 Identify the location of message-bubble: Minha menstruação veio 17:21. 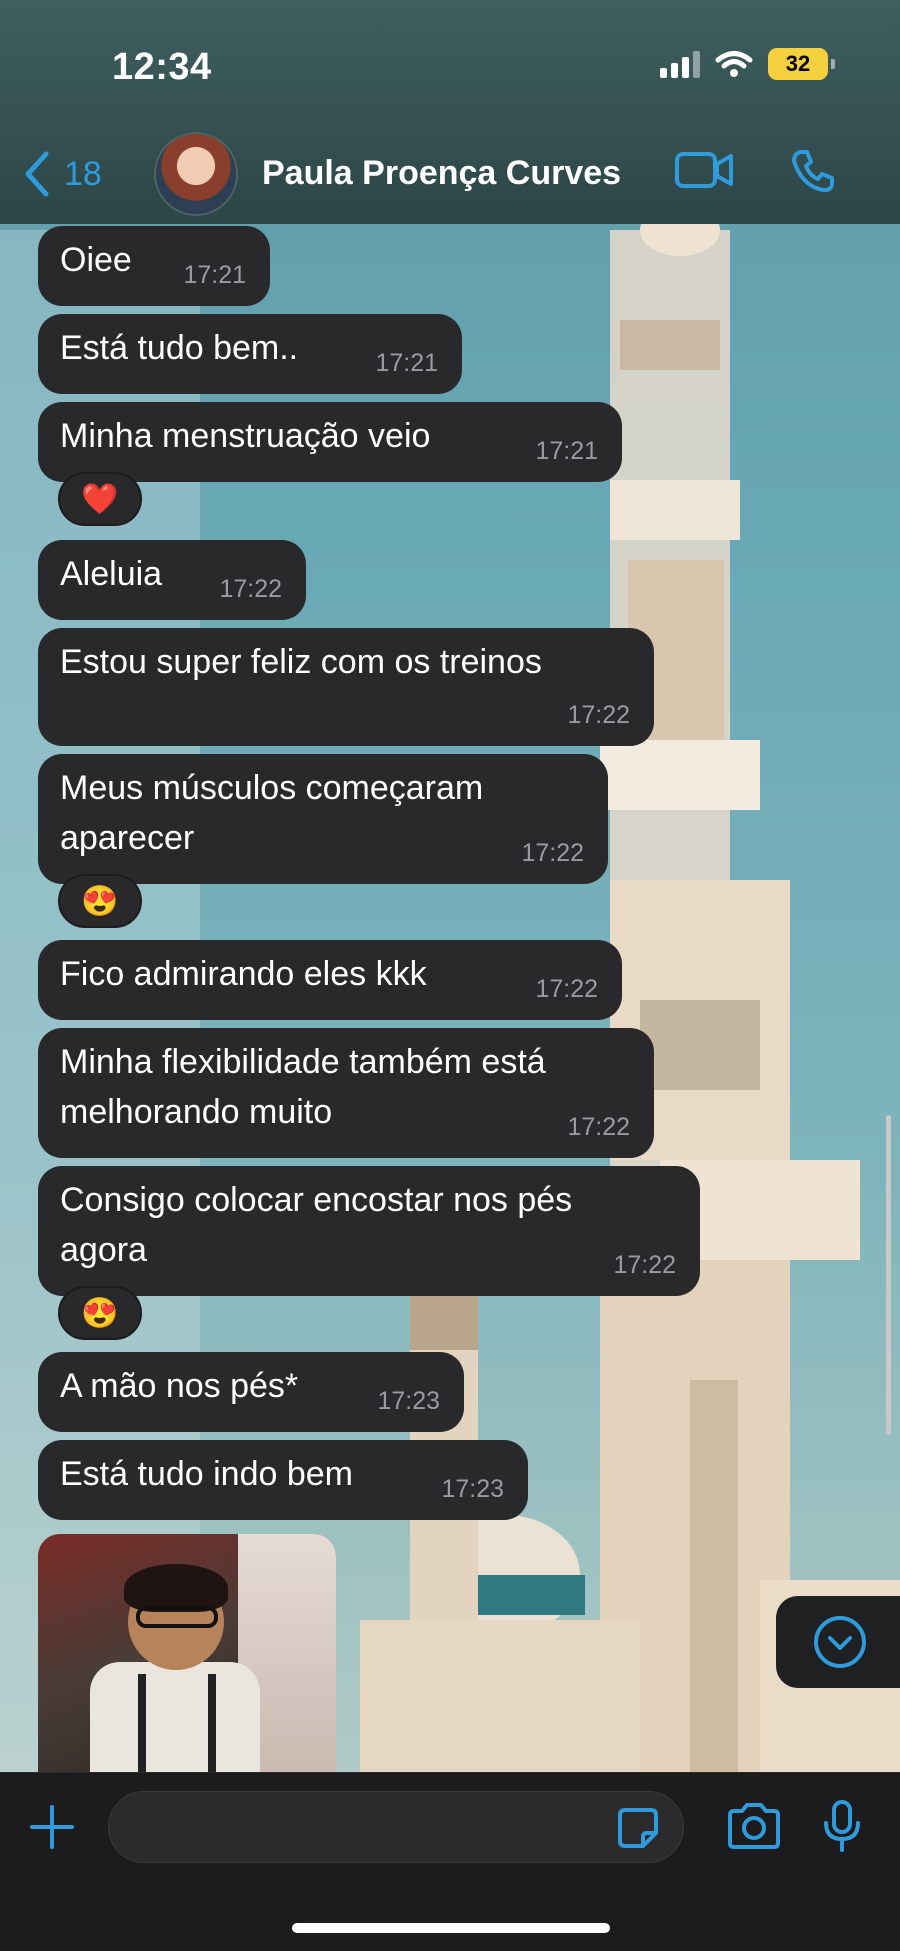
(330, 442).